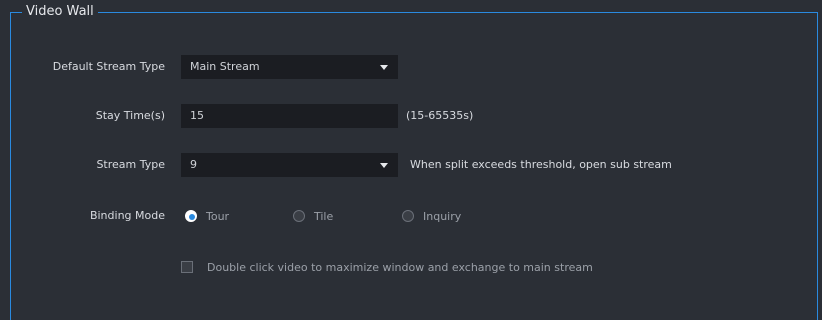 The width and height of the screenshot is (822, 320). What do you see at coordinates (442, 216) in the screenshot?
I see `binding-mode-inquiry-label: Inquiry` at bounding box center [442, 216].